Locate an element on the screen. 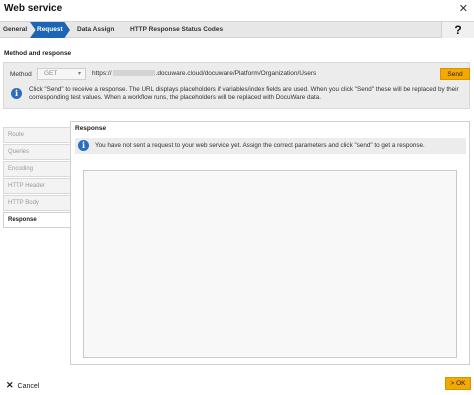  method-select: GET ▾ is located at coordinates (61, 74).